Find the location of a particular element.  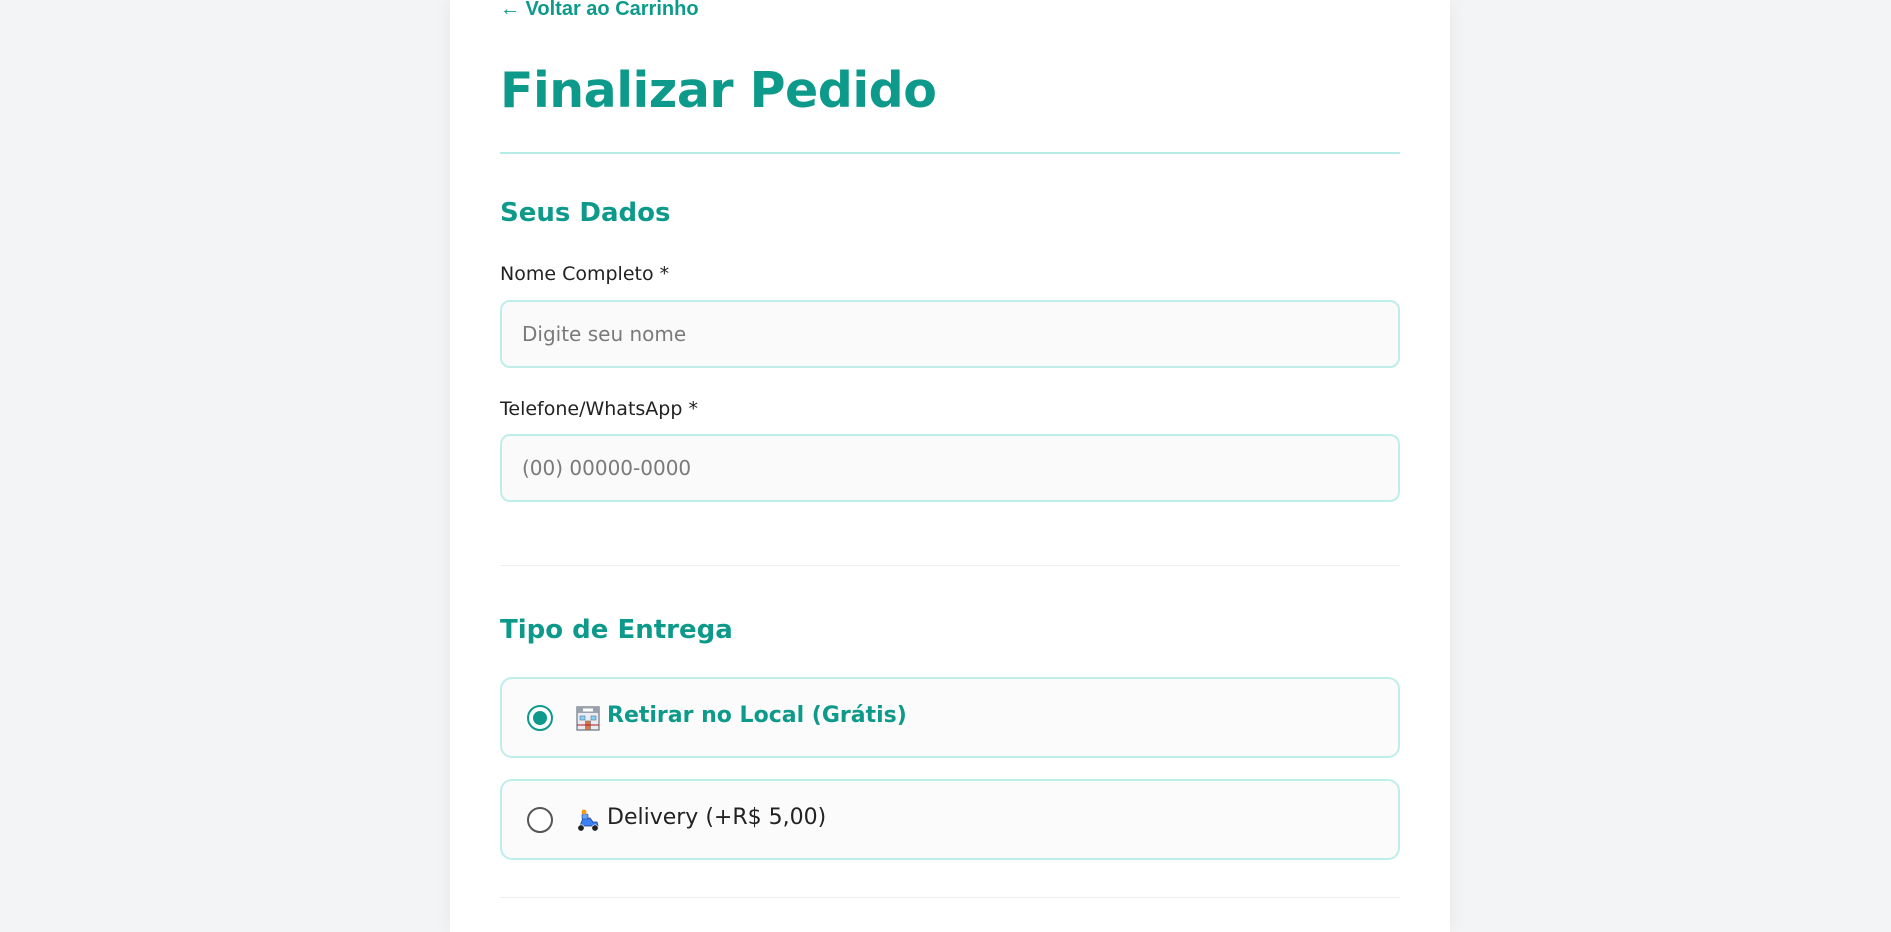

name-label: Nome Completo * is located at coordinates (585, 274).